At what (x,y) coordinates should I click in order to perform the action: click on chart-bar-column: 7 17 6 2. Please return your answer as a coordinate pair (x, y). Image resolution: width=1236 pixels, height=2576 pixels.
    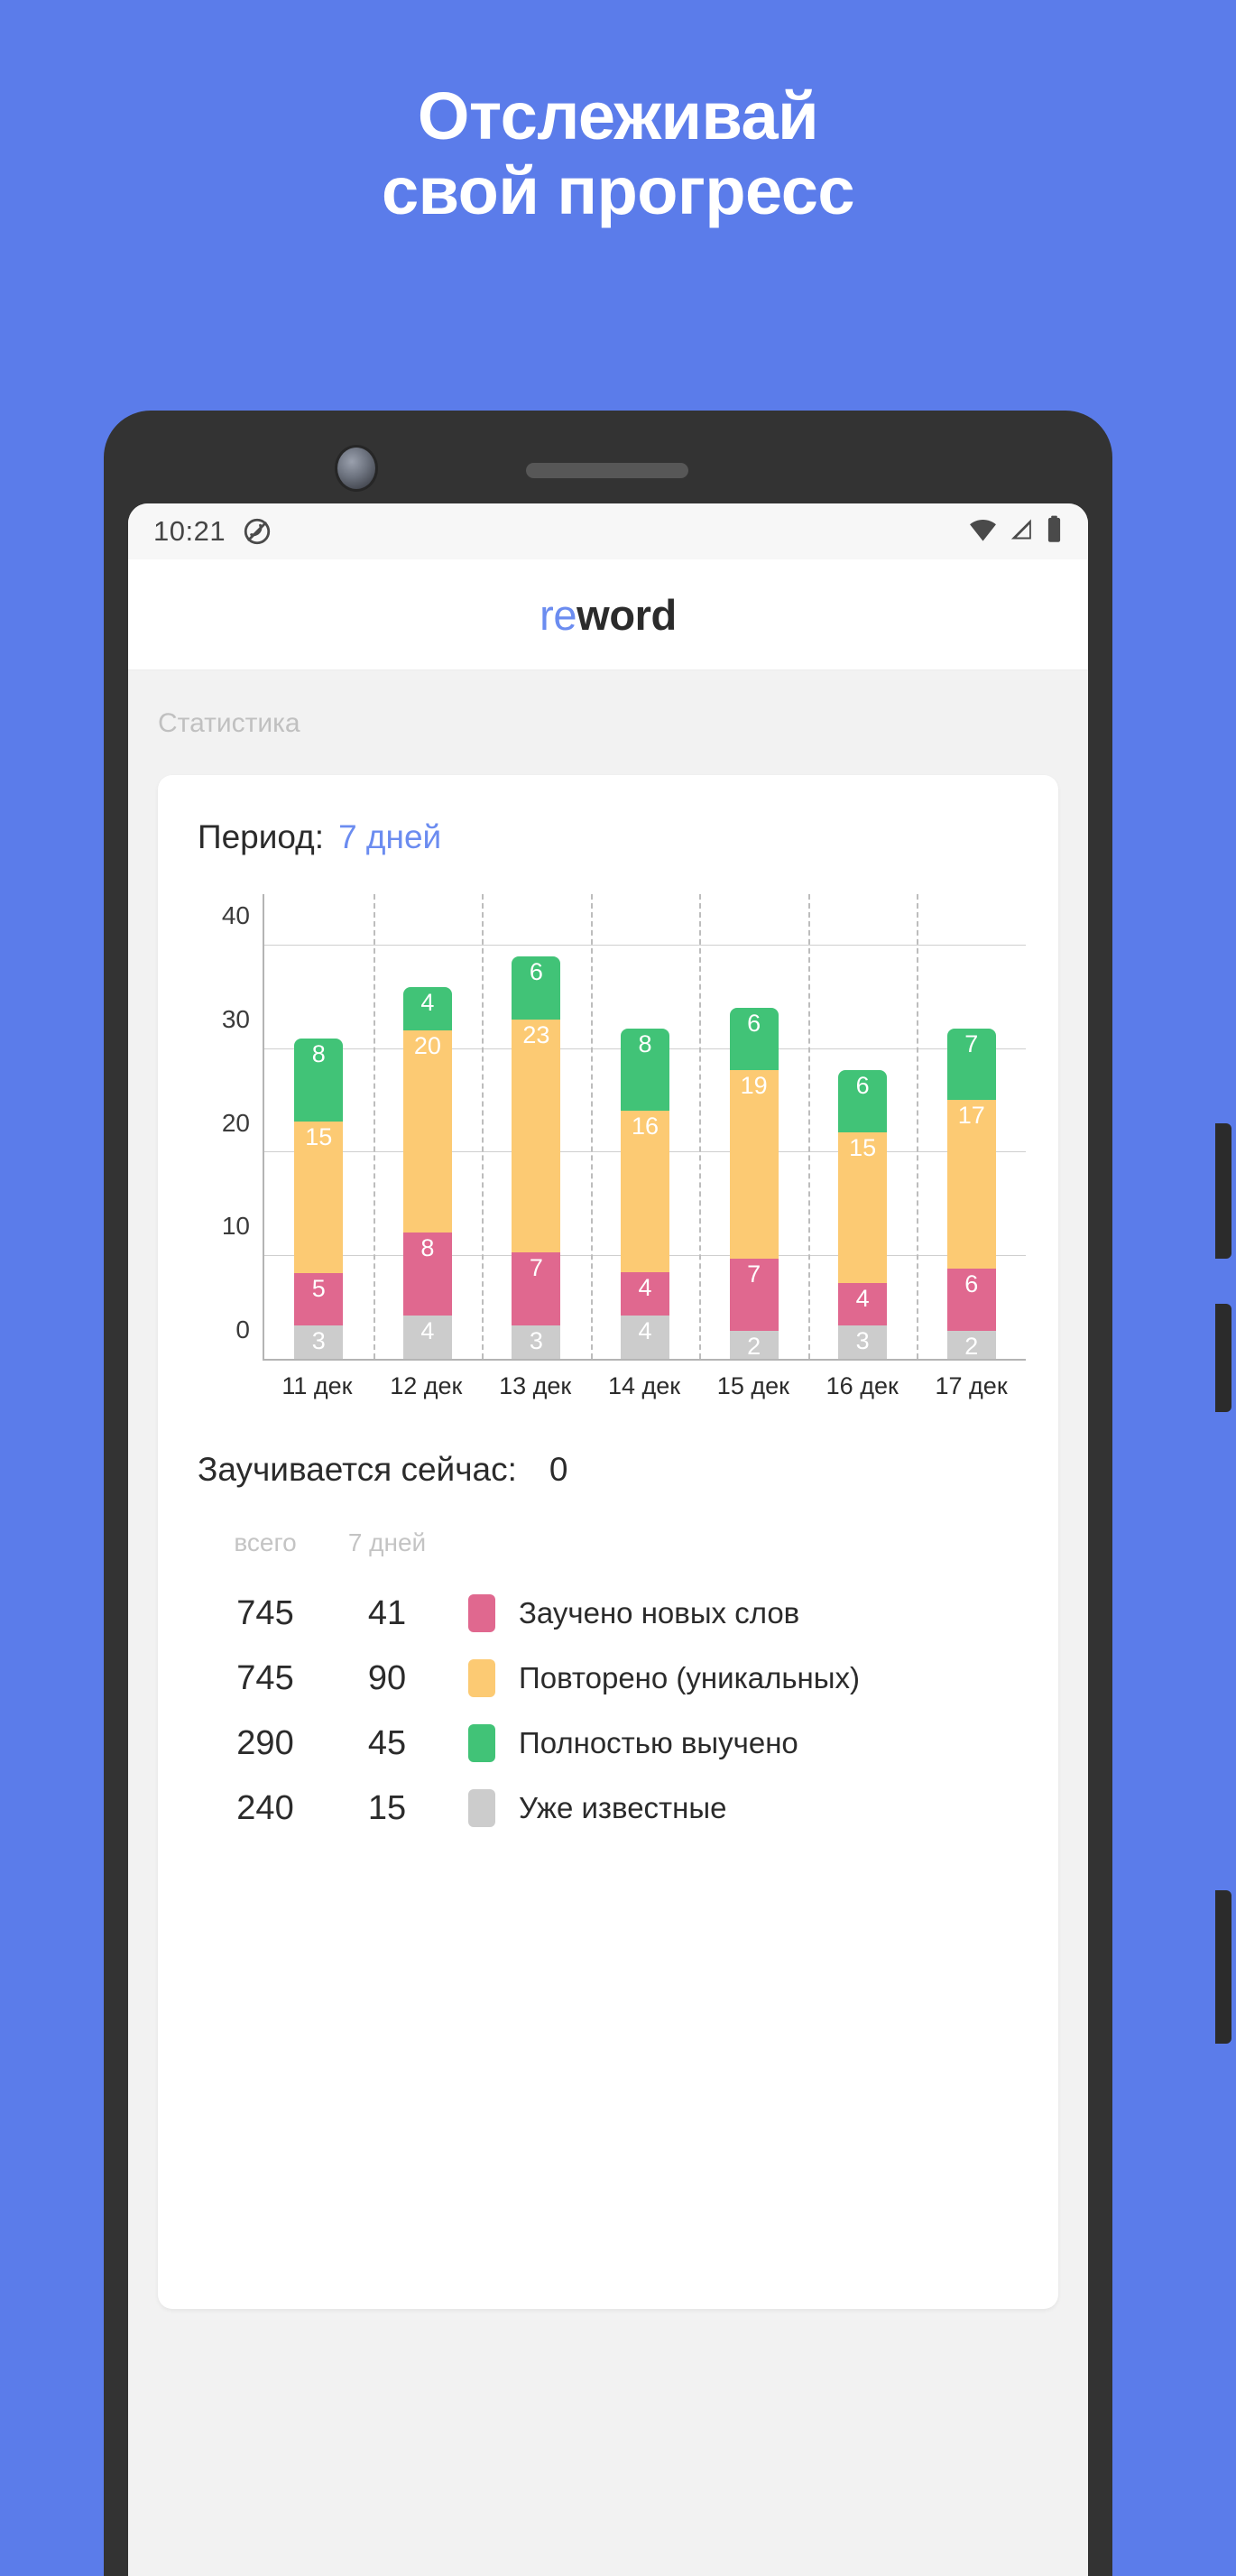
    Looking at the image, I should click on (972, 1126).